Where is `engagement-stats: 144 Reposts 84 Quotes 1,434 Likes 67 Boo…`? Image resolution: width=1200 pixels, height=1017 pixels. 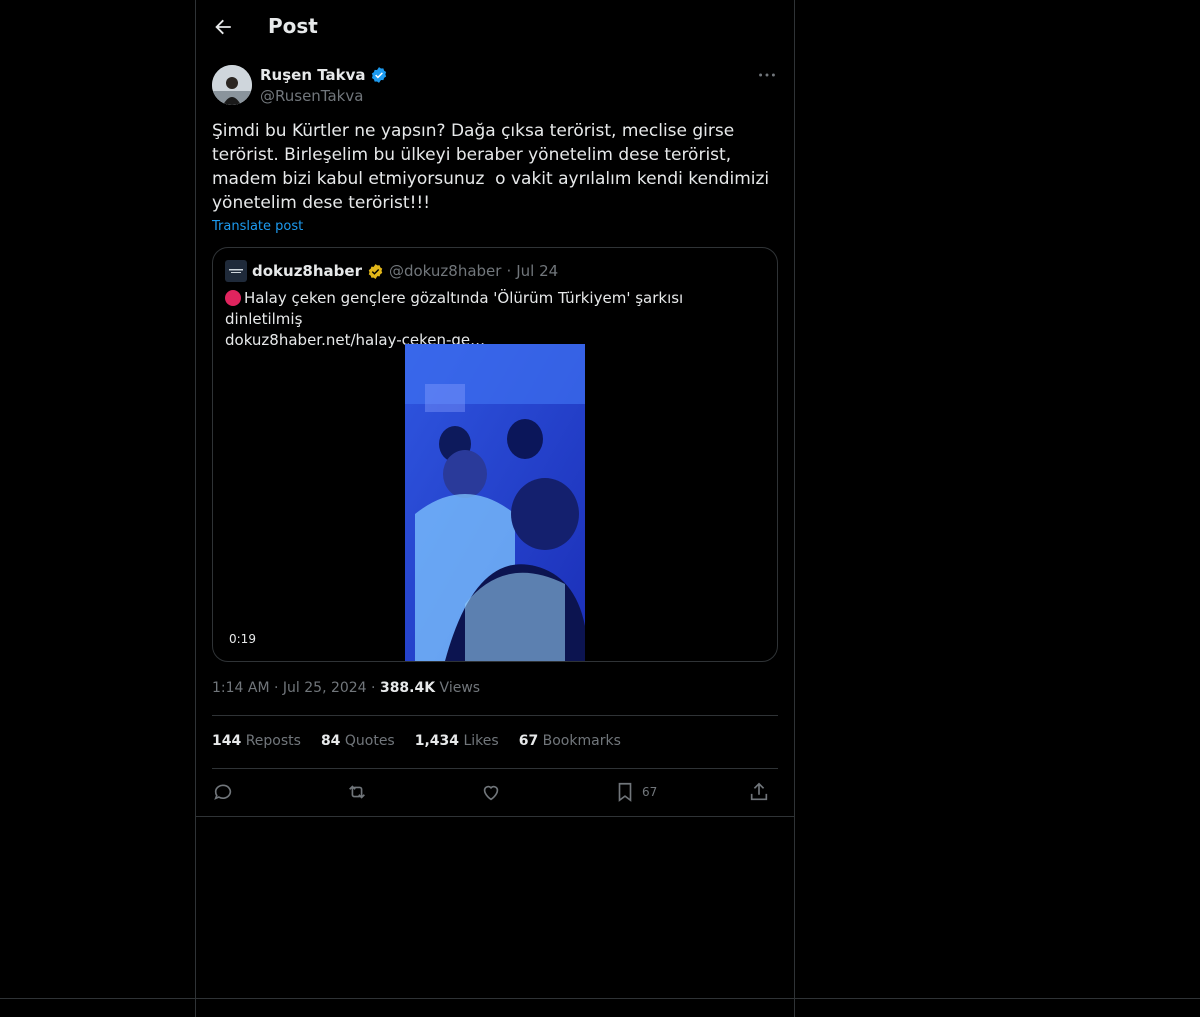 engagement-stats: 144 Reposts 84 Quotes 1,434 Likes 67 Boo… is located at coordinates (416, 741).